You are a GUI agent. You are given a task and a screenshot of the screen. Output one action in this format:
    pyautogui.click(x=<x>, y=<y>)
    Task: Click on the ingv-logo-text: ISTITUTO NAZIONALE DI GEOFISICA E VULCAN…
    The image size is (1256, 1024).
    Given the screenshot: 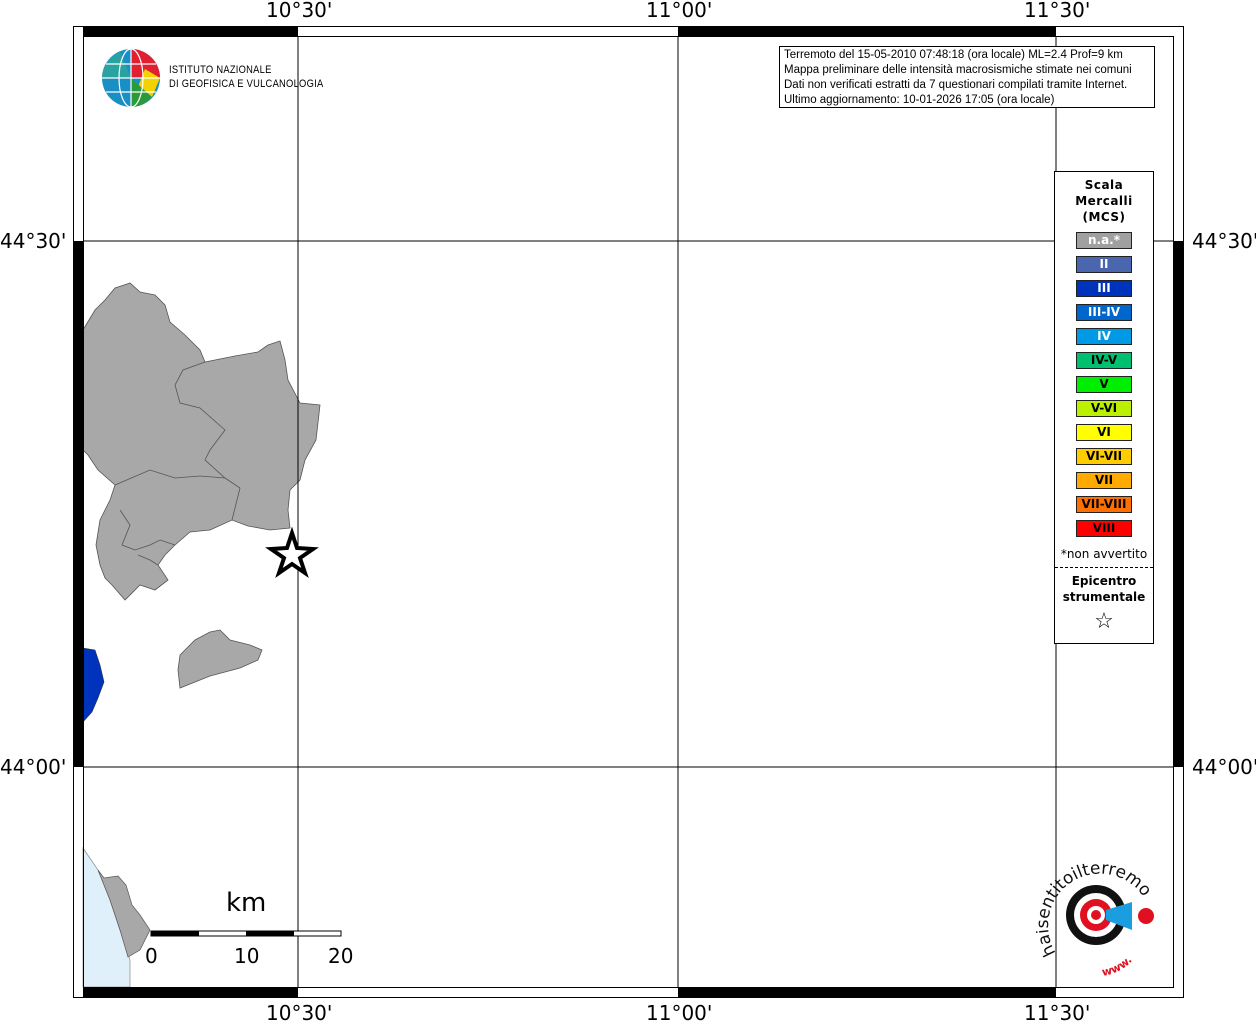 What is the action you would take?
    pyautogui.click(x=246, y=77)
    